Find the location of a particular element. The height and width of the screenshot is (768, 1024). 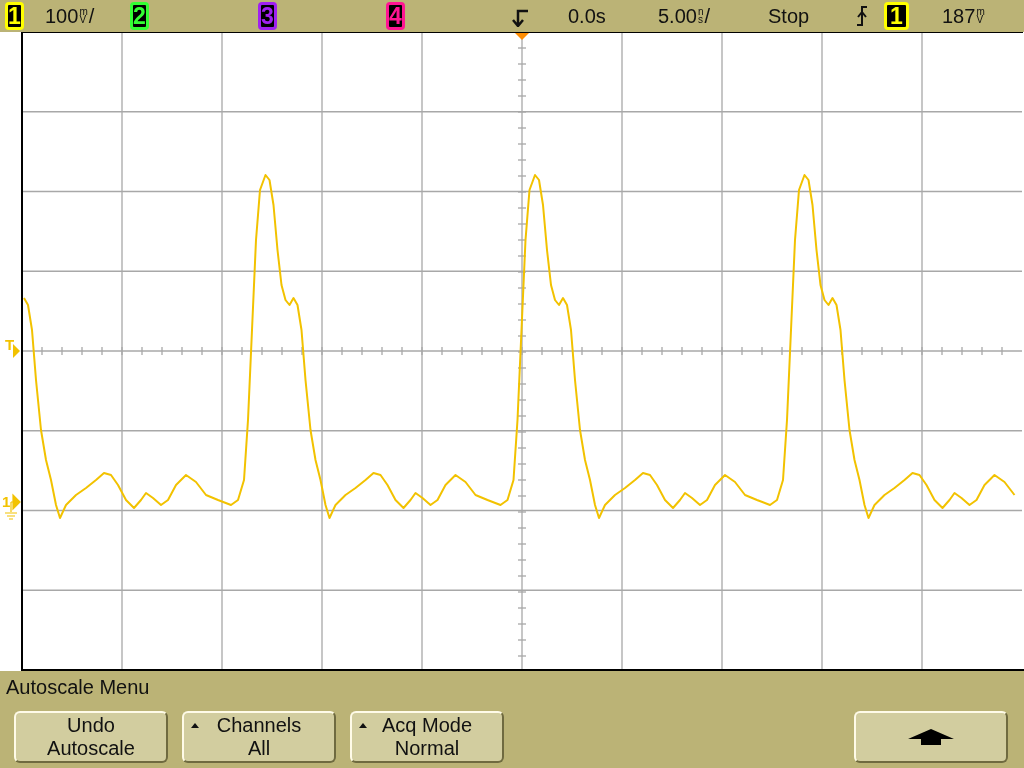

trigger-level-marker is located at coordinates (16, 351).